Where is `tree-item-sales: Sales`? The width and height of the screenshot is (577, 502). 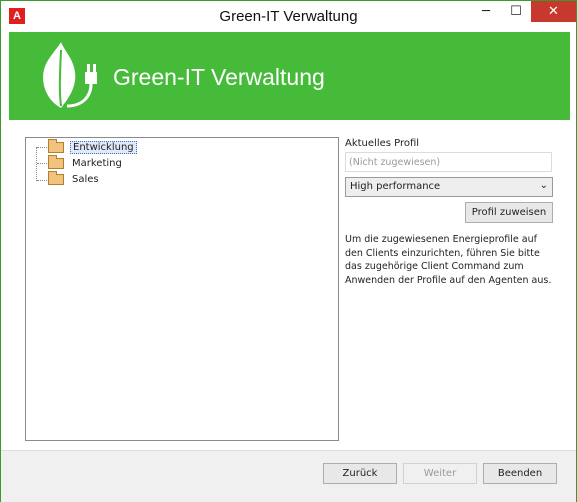
tree-item-sales: Sales is located at coordinates (74, 178).